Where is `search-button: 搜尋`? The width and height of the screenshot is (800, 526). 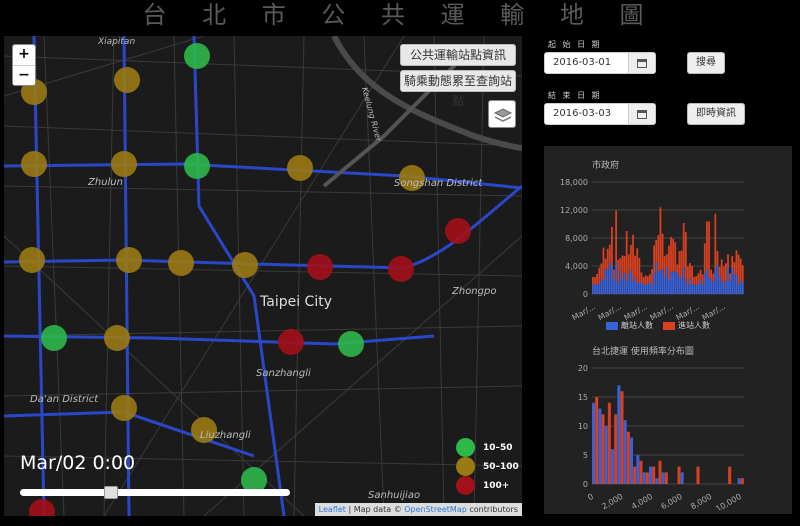
search-button: 搜尋 is located at coordinates (706, 63).